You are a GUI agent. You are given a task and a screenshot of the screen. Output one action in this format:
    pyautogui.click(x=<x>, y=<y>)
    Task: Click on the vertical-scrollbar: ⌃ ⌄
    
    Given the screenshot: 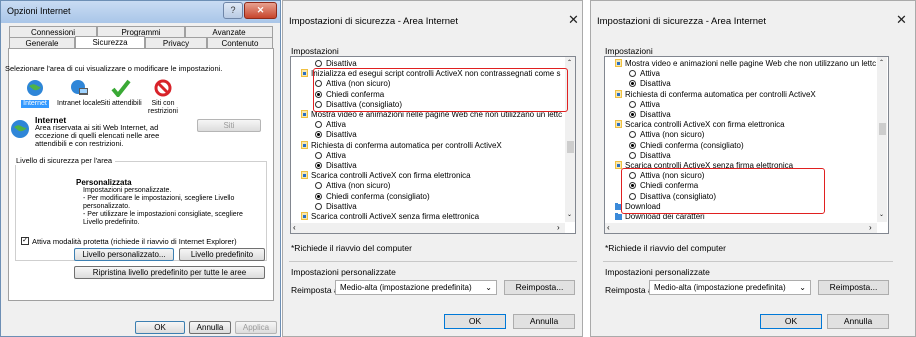 What is the action you would take?
    pyautogui.click(x=882, y=139)
    